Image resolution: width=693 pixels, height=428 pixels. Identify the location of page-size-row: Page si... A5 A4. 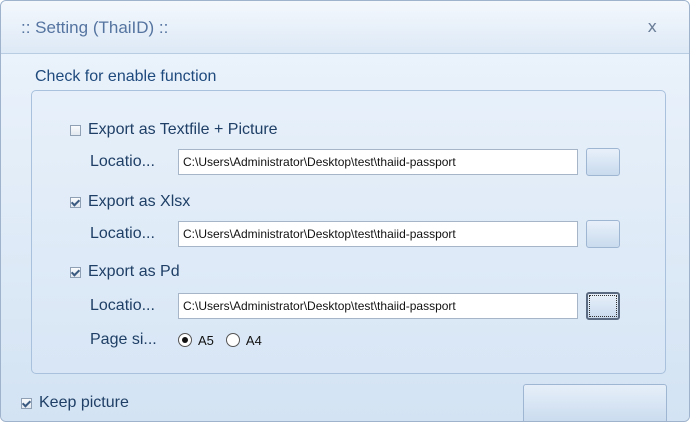
(182, 340).